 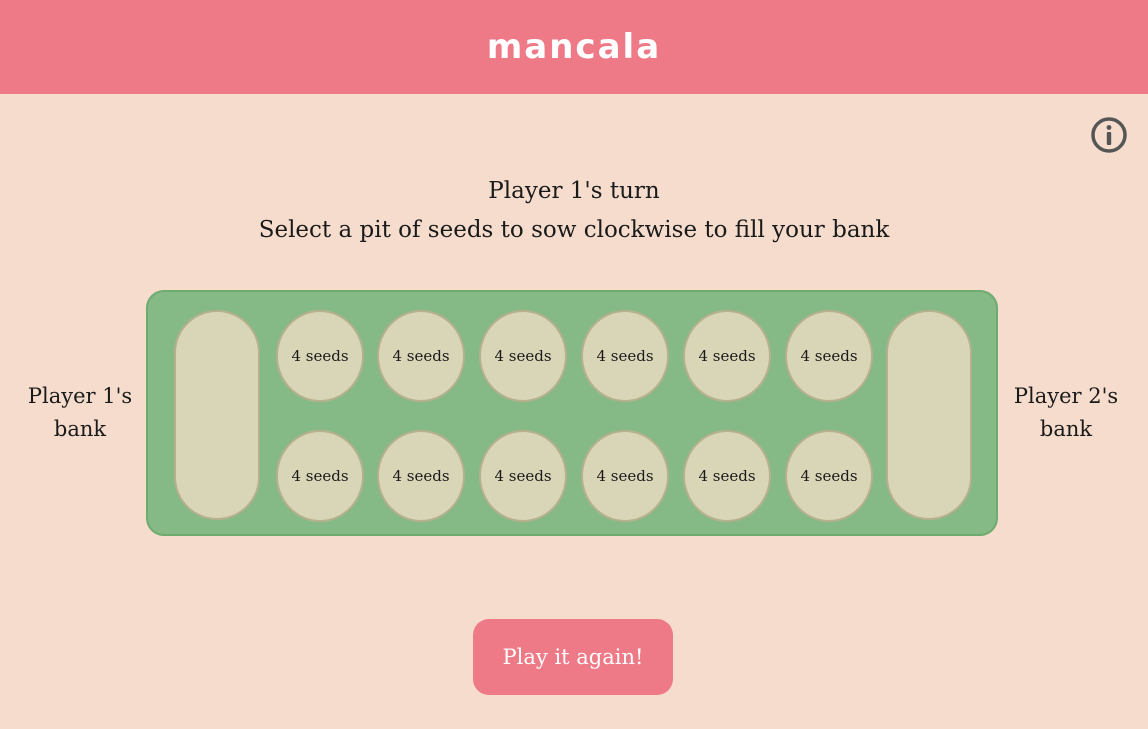 I want to click on pit-bottom-4: 4 seeds, so click(x=625, y=476).